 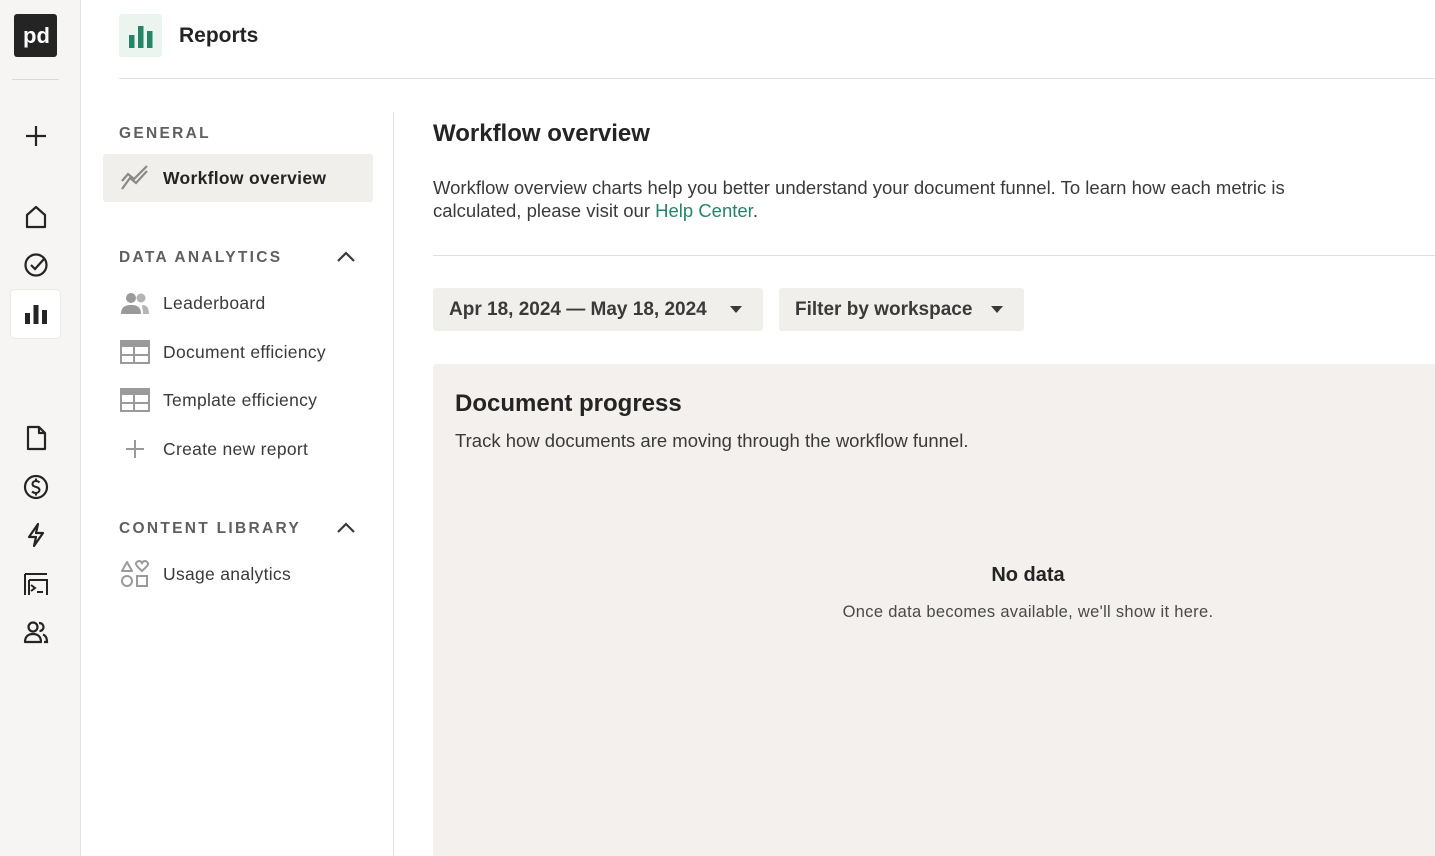 What do you see at coordinates (135, 303) in the screenshot?
I see `people-icon` at bounding box center [135, 303].